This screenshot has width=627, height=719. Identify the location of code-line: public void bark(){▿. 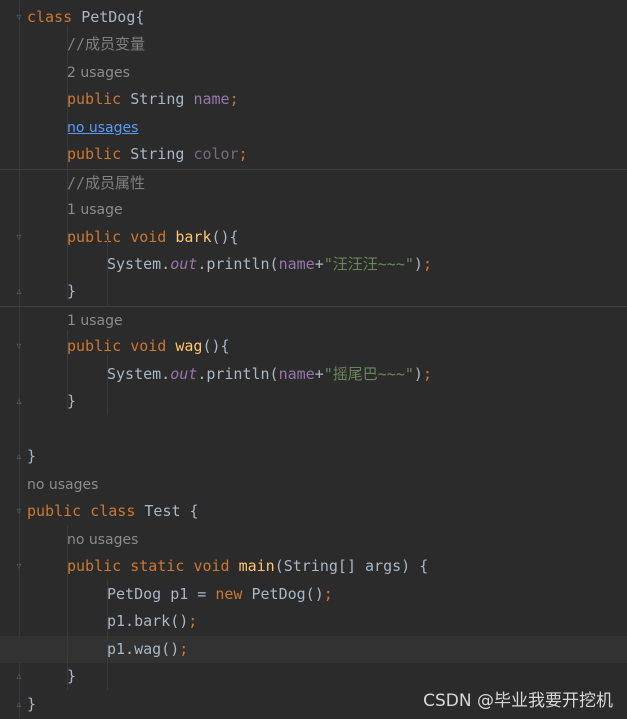
(313, 237).